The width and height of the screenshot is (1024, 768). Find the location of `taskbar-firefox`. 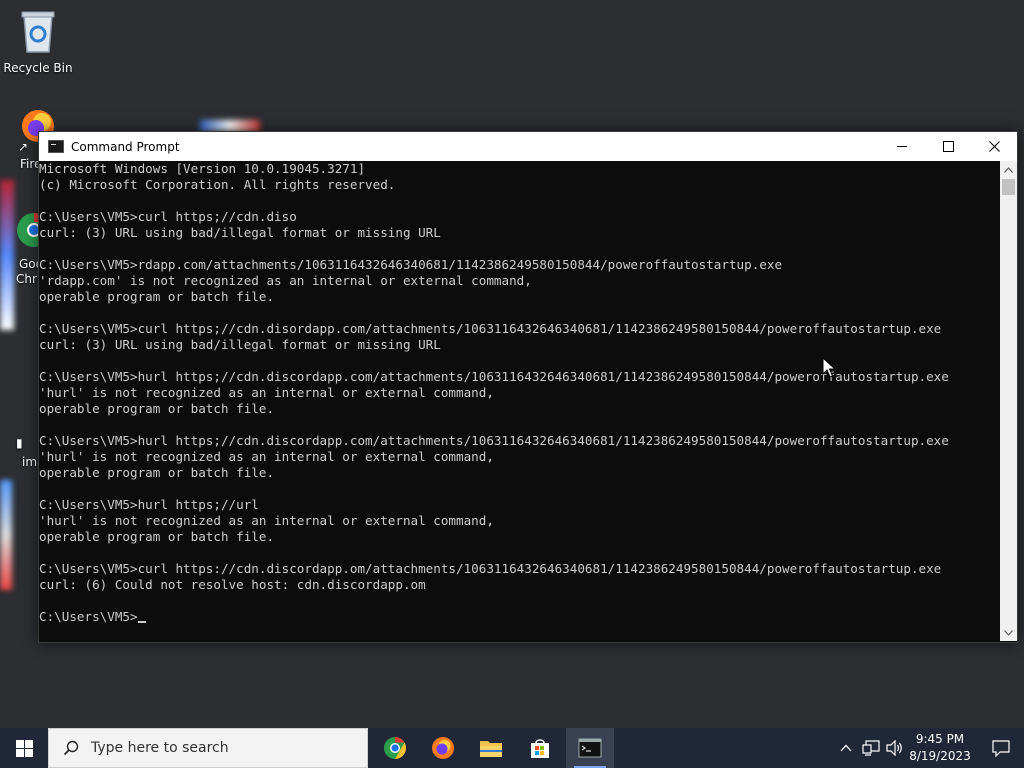

taskbar-firefox is located at coordinates (443, 748).